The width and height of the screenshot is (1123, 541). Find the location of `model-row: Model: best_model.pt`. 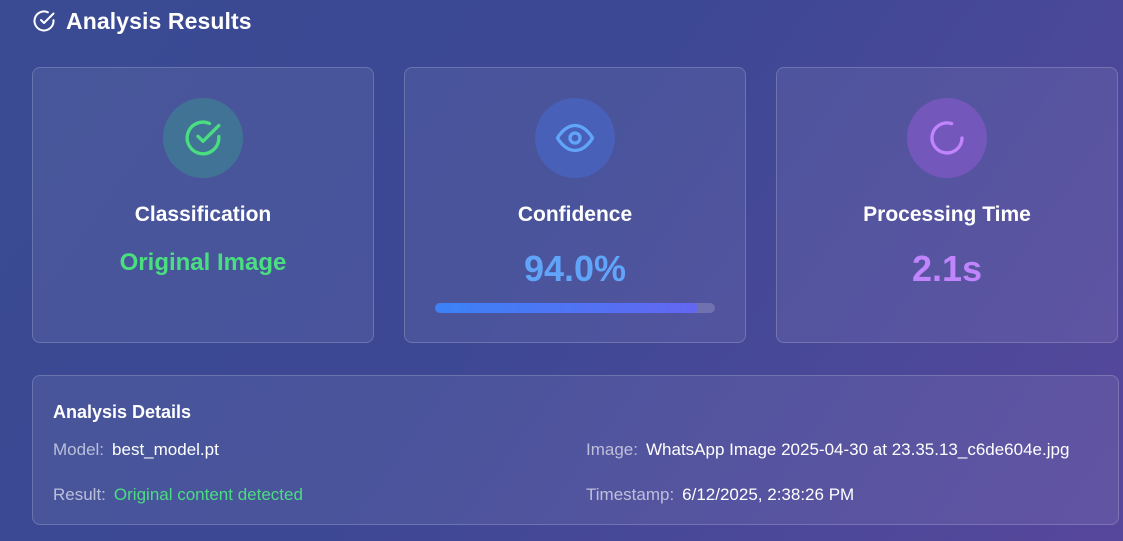

model-row: Model: best_model.pt is located at coordinates (136, 450).